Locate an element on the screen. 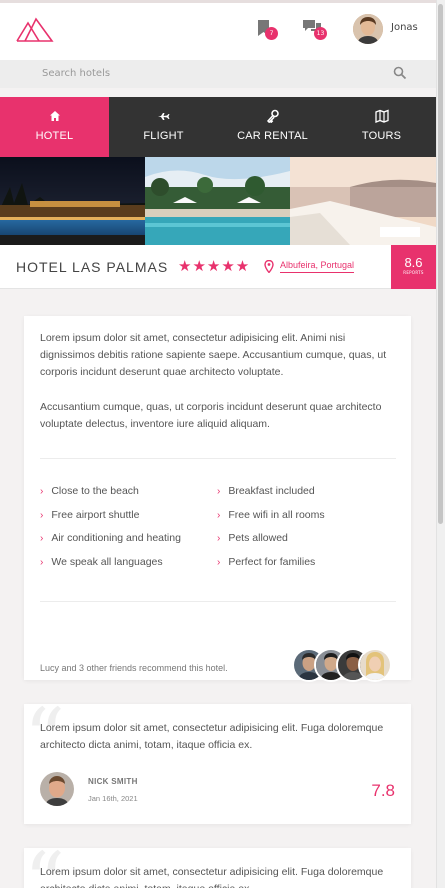  amenity-item: › Free airport shuttle is located at coordinates (89, 515).